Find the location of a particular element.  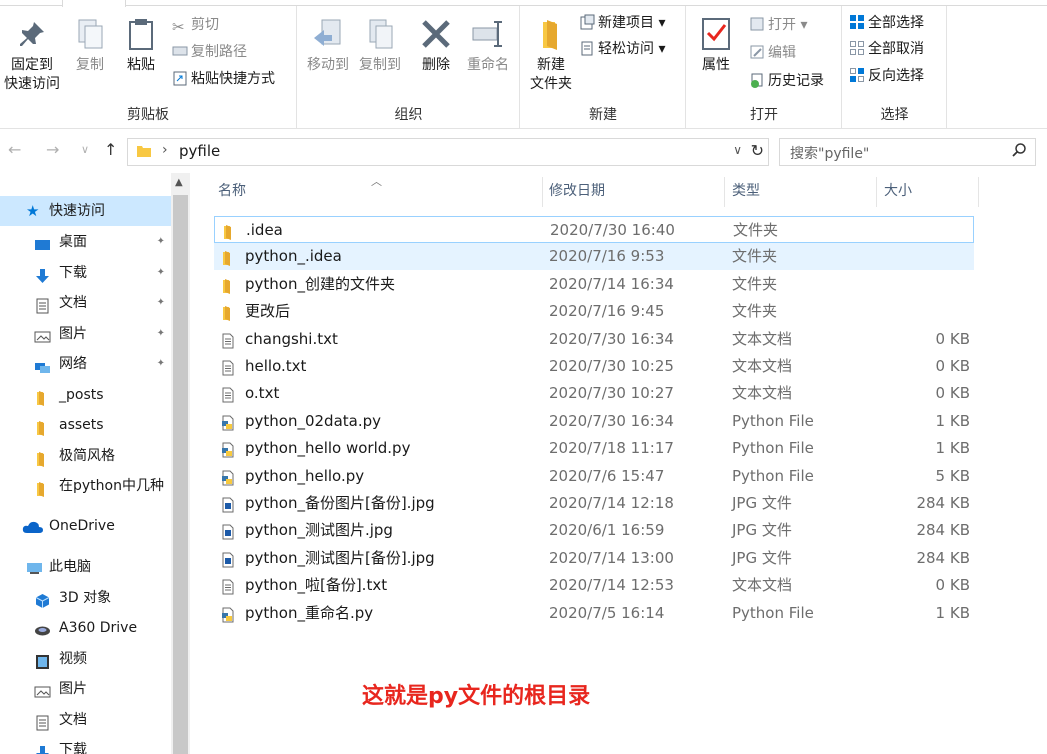

copy-to-button: 复制到 is located at coordinates (380, 43).